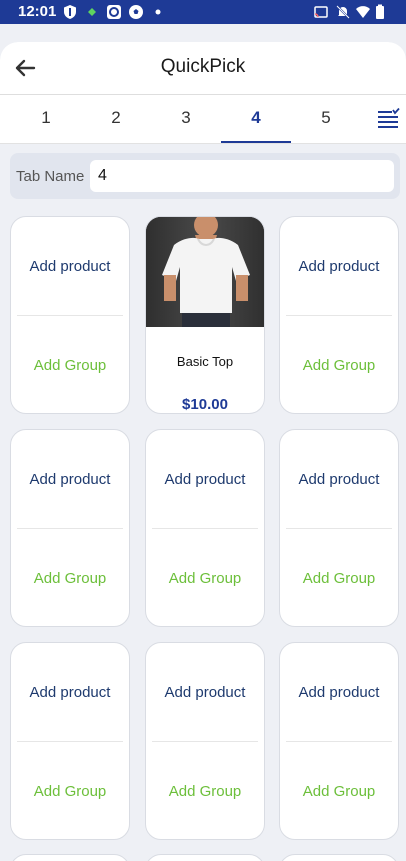 The image size is (406, 861). I want to click on product-card: Basic Top $10.00, so click(205, 315).